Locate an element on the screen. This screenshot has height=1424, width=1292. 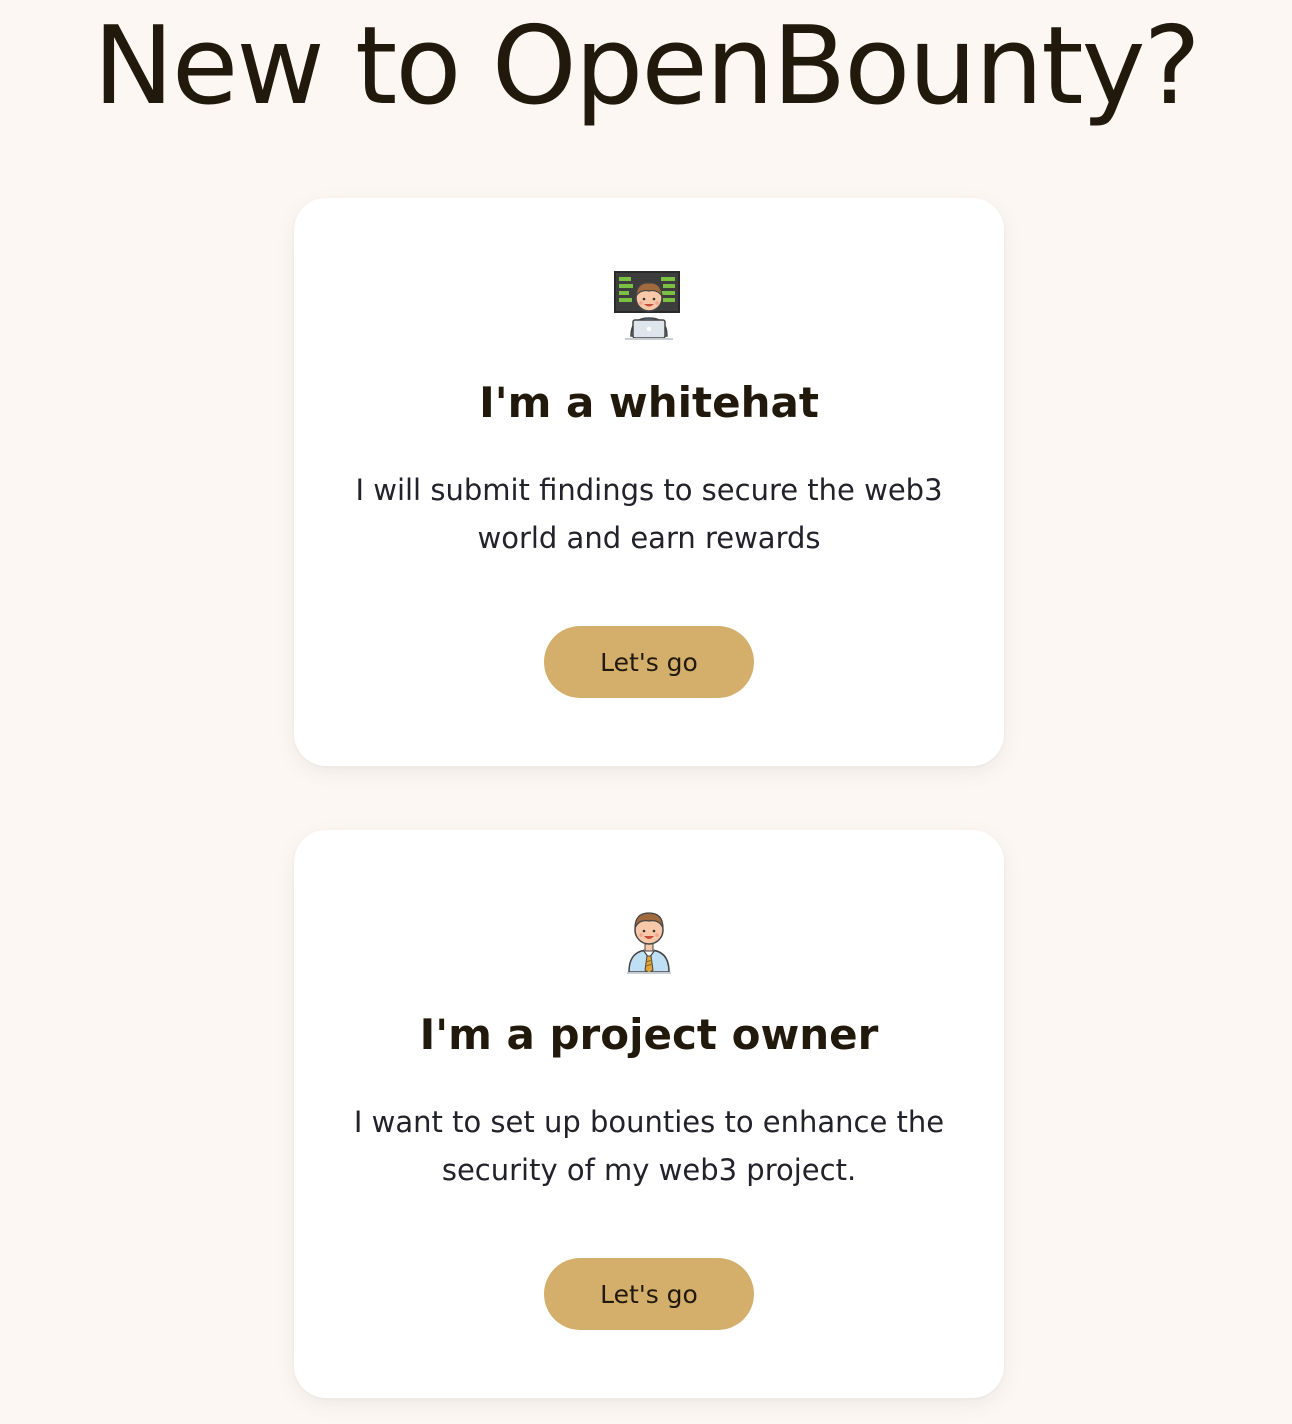
page-title: New to OpenBounty? is located at coordinates (647, 66).